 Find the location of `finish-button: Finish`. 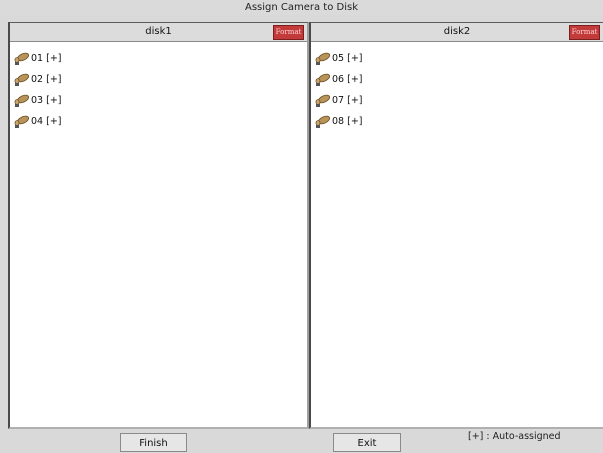

finish-button: Finish is located at coordinates (153, 442).